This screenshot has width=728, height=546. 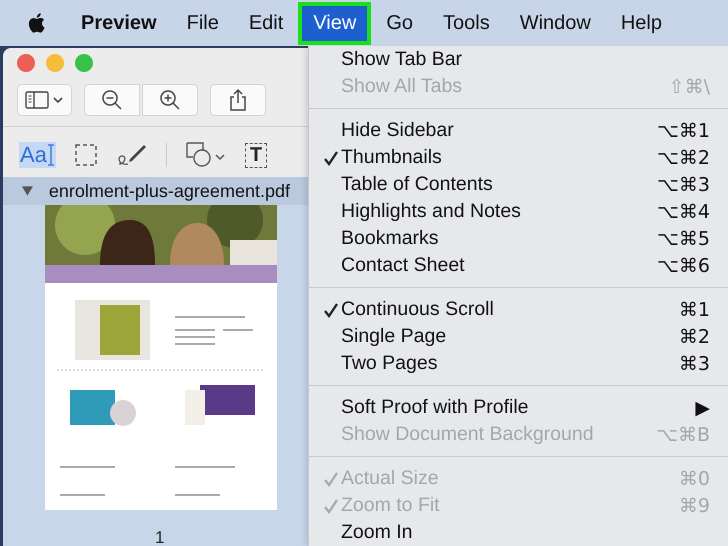 What do you see at coordinates (555, 23) in the screenshot?
I see `menu-bar-item: Window` at bounding box center [555, 23].